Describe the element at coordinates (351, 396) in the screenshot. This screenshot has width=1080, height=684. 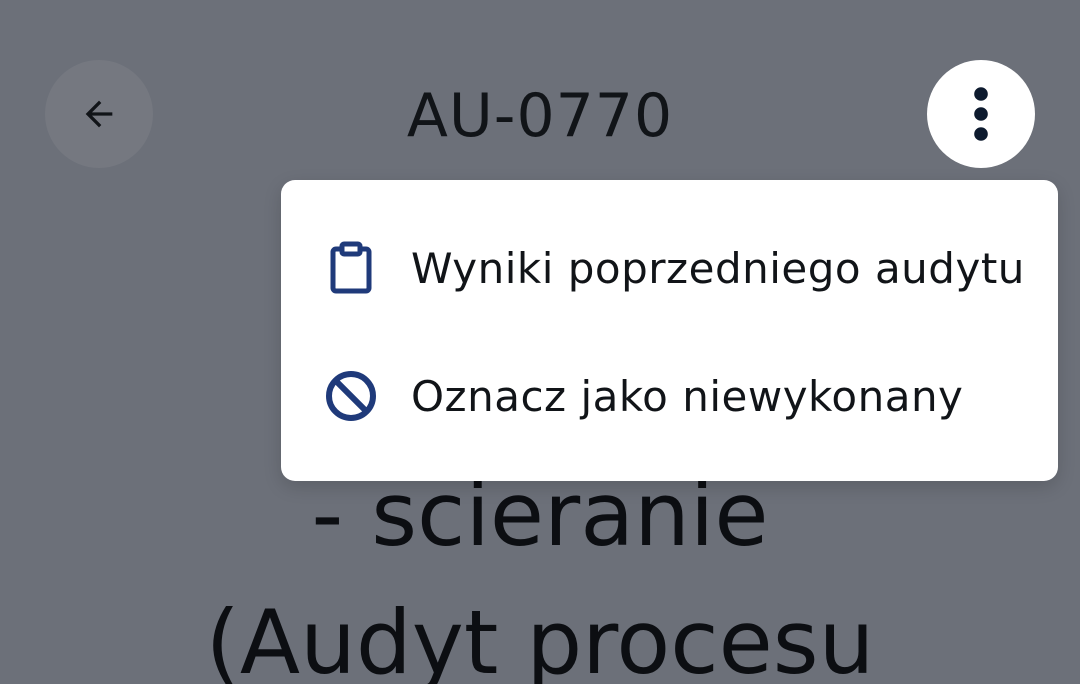
I see `block-icon` at that location.